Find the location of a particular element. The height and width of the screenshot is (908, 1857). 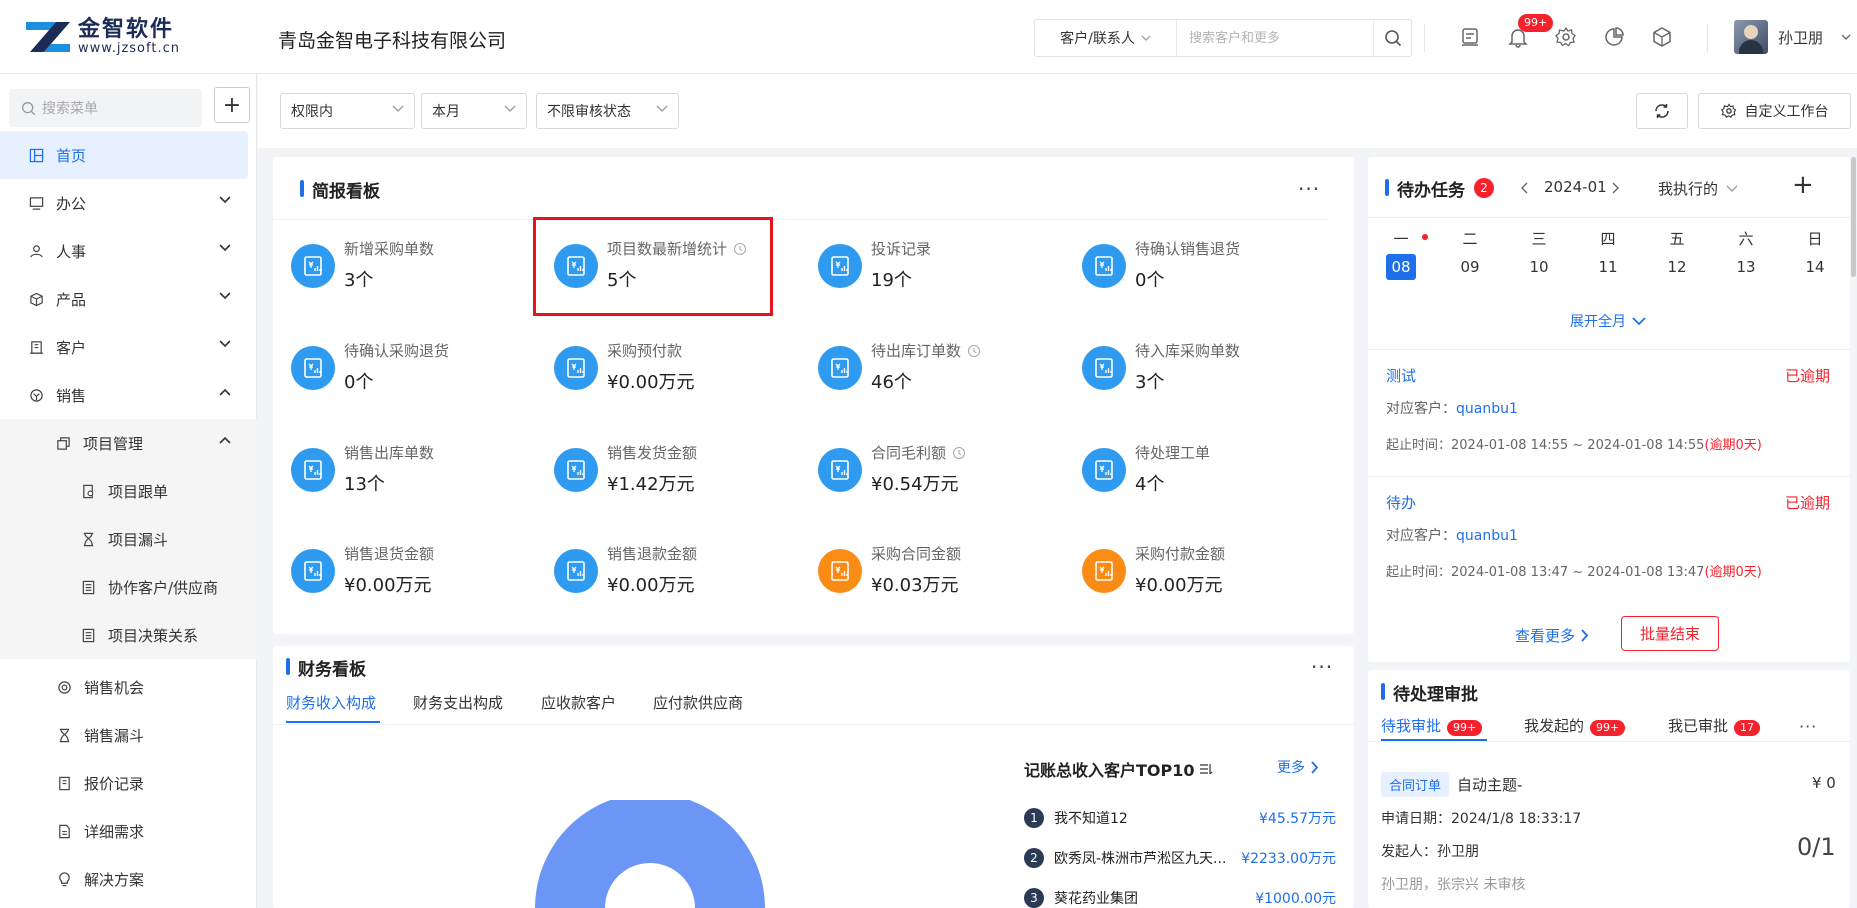

sidebar-item-sales-opportunity: 销售机会 is located at coordinates (128, 687).